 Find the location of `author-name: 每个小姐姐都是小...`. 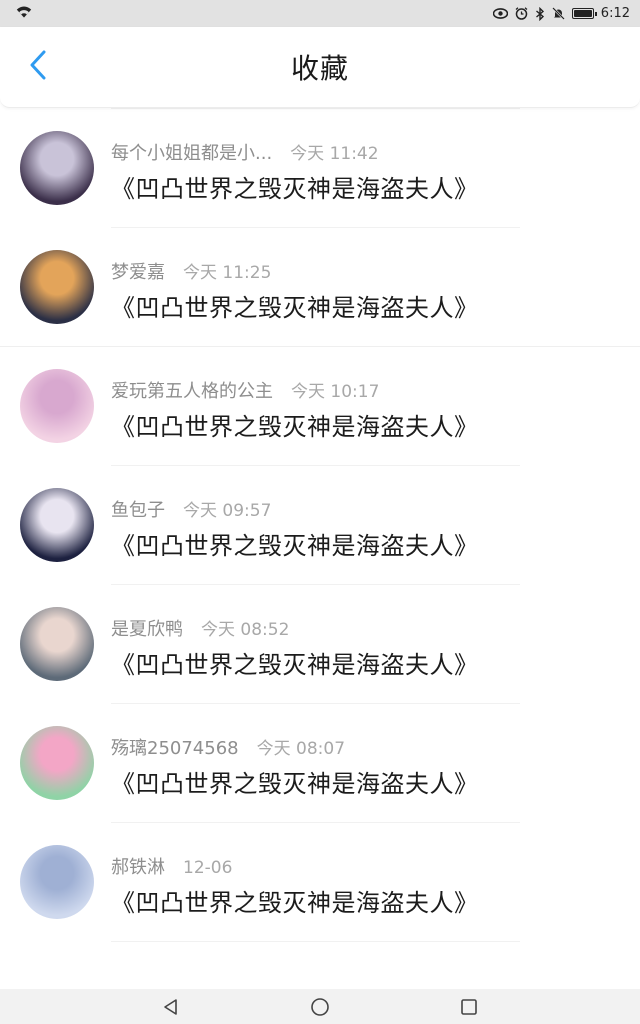

author-name: 每个小姐姐都是小... is located at coordinates (192, 153).